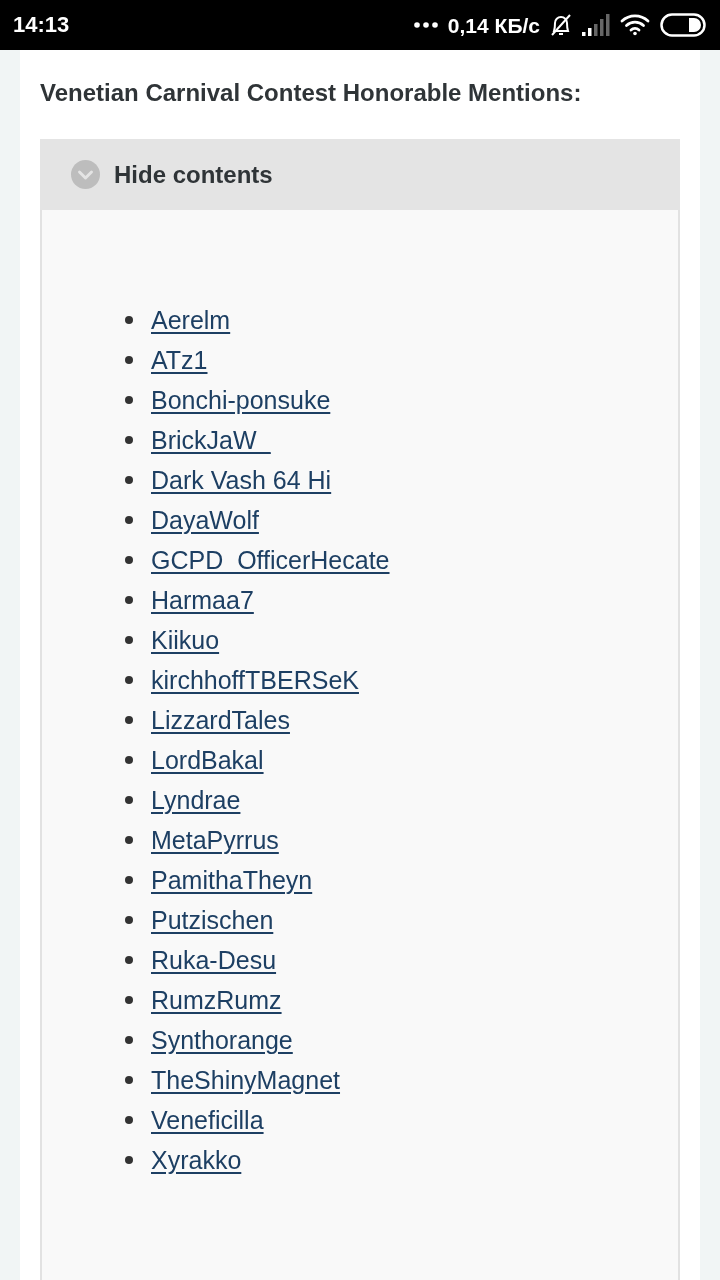  Describe the element at coordinates (561, 25) in the screenshot. I see `bell-off-icon` at that location.